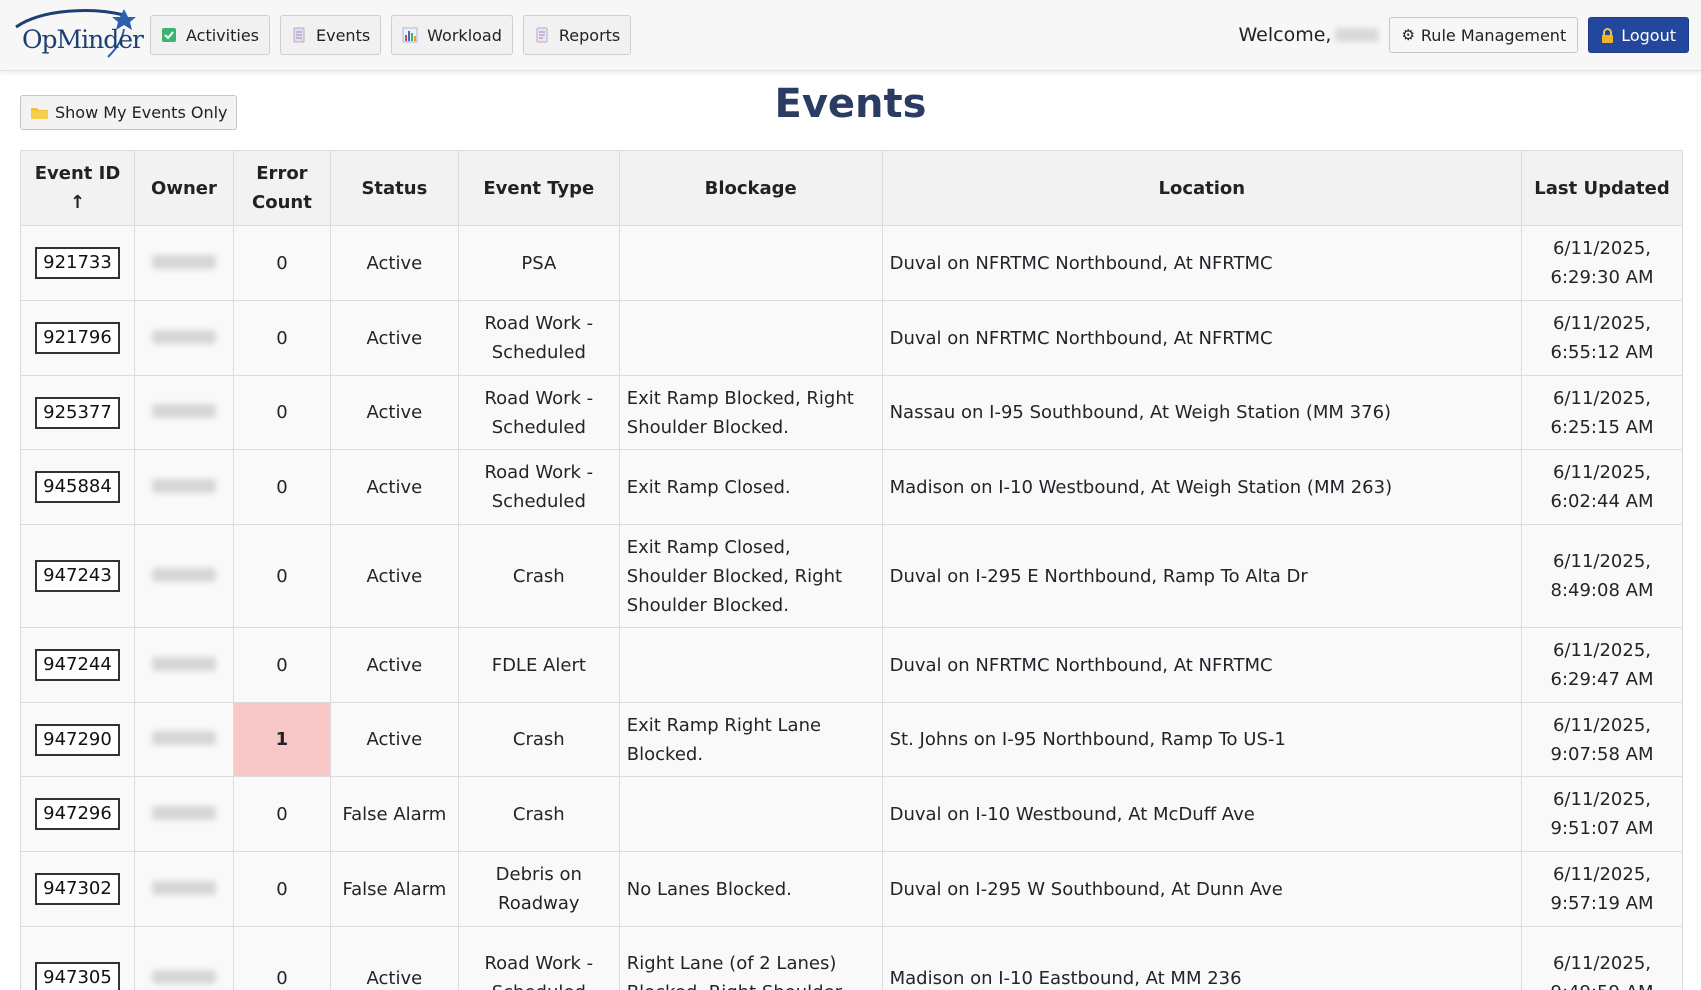 The height and width of the screenshot is (990, 1701). What do you see at coordinates (1638, 35) in the screenshot?
I see `logout-button: Logout` at bounding box center [1638, 35].